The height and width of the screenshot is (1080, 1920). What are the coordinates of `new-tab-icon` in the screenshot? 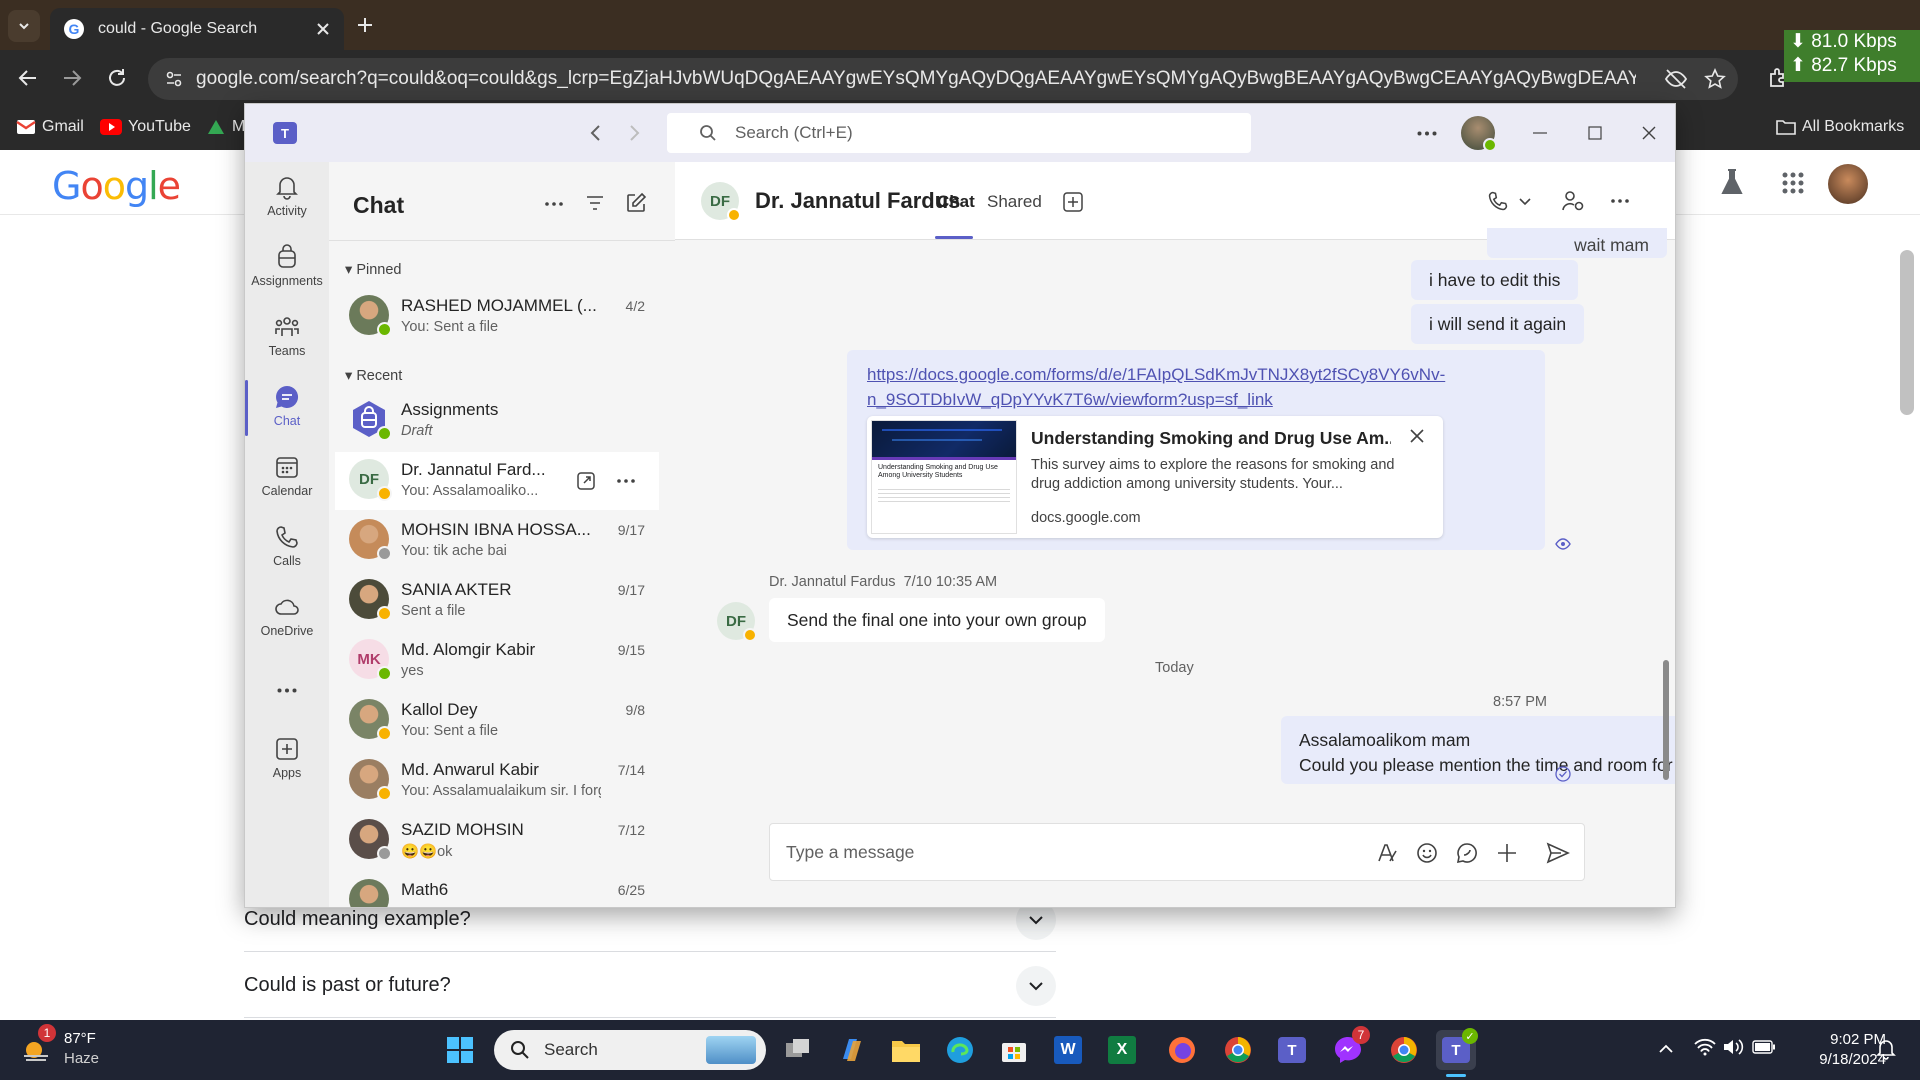 It's located at (365, 25).